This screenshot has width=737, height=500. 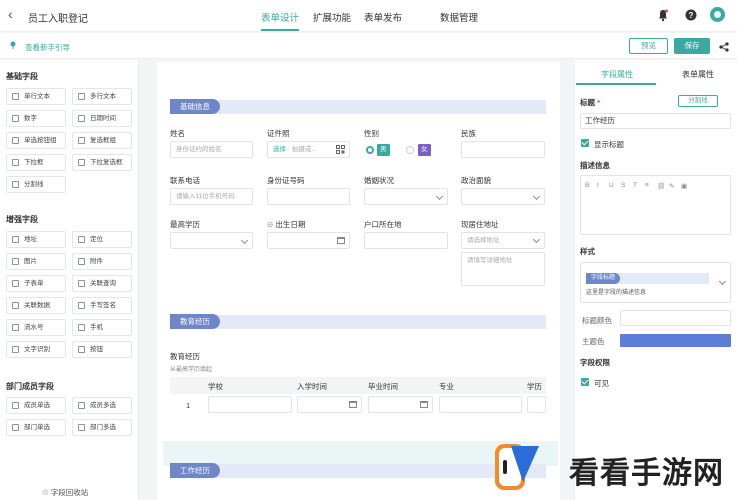 What do you see at coordinates (211, 240) in the screenshot?
I see `edu-select` at bounding box center [211, 240].